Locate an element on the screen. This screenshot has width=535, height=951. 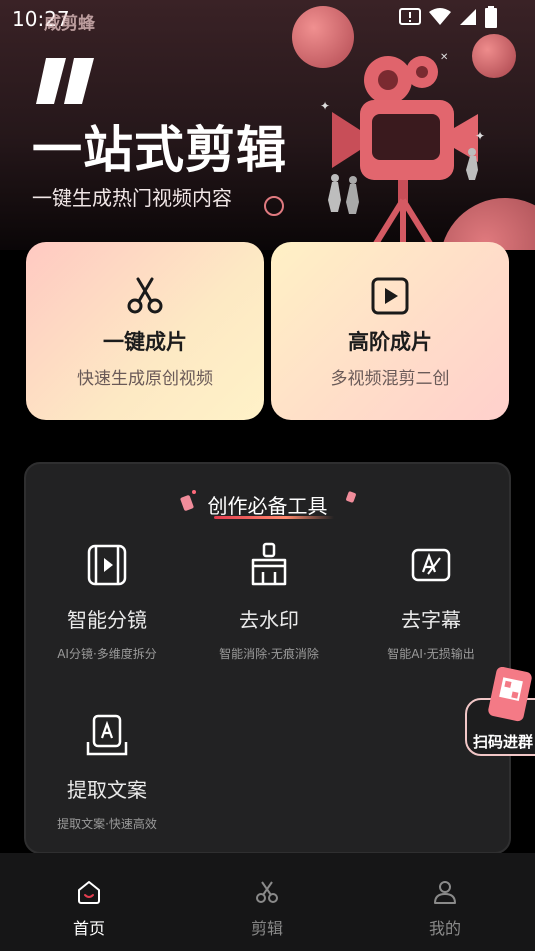
movie-camera-illustration: ✦ ✦ ✕ is located at coordinates (402, 151).